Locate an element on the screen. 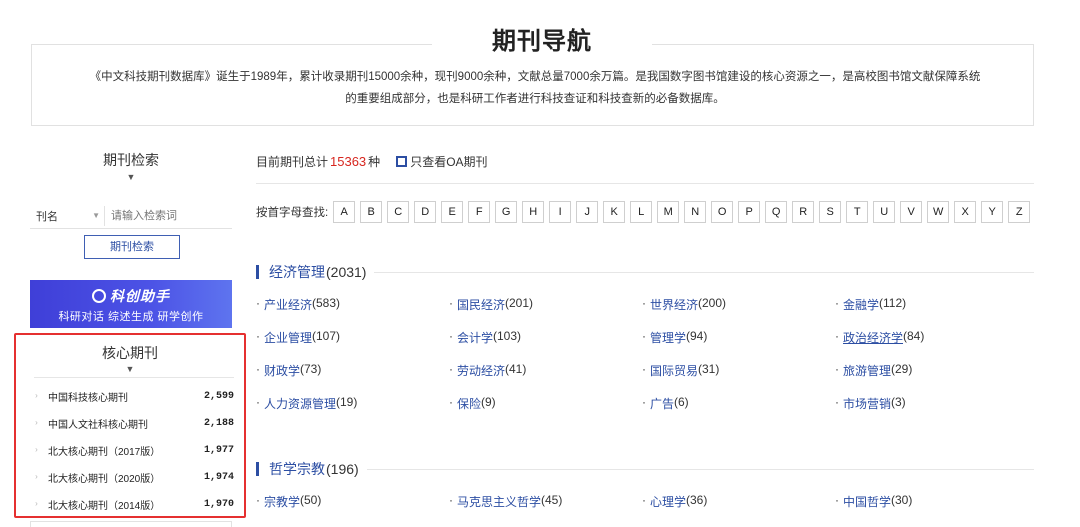 The width and height of the screenshot is (1080, 527). subcategory-item: · 马克思主义哲学 (45) is located at coordinates (545, 509).